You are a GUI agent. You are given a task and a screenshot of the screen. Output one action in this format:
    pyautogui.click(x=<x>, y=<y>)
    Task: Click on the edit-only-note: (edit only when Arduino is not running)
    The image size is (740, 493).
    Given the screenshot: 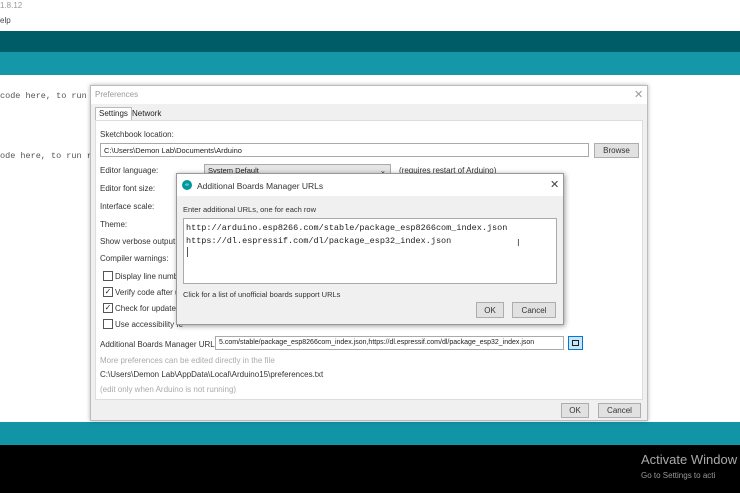 What is the action you would take?
    pyautogui.click(x=168, y=389)
    